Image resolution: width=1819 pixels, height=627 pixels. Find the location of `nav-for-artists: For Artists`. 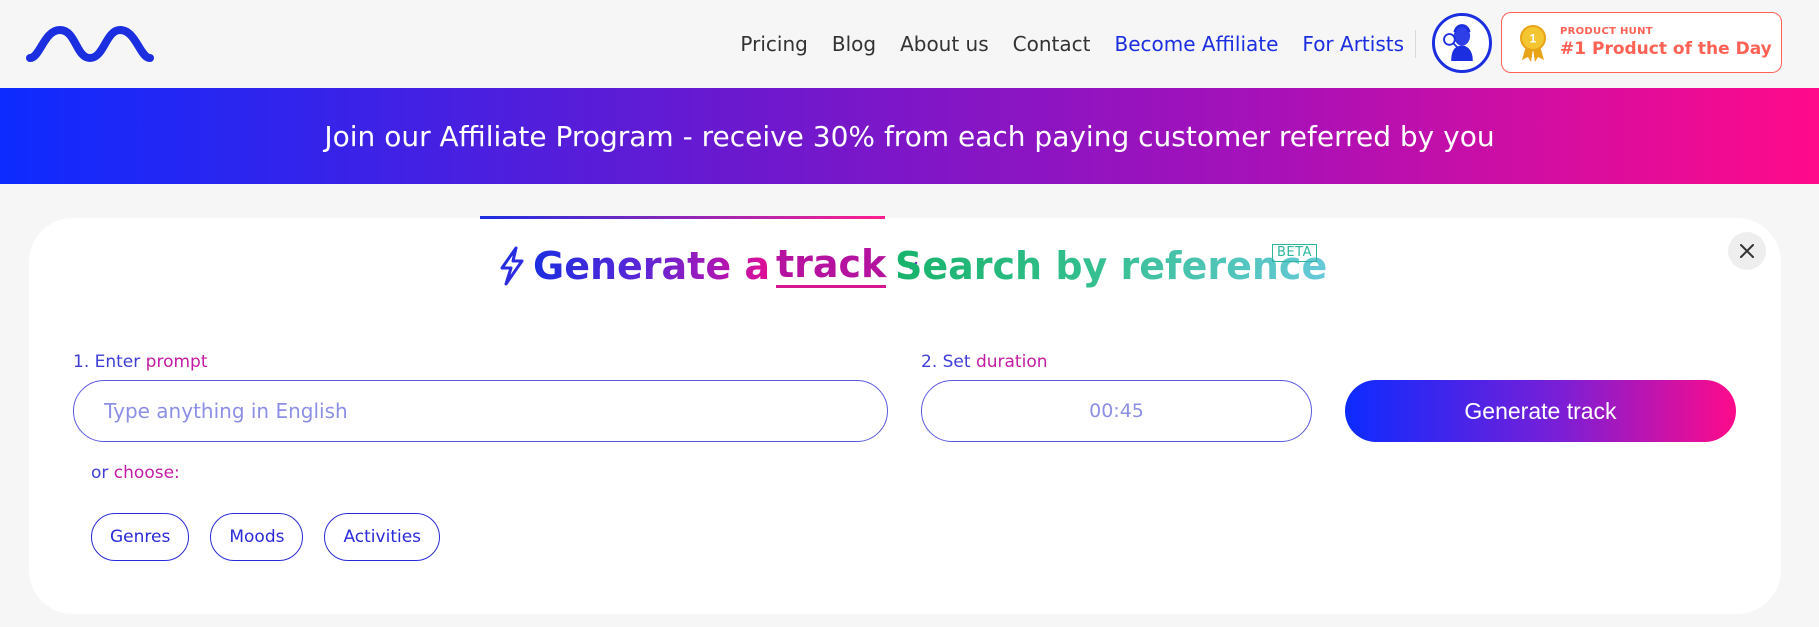

nav-for-artists: For Artists is located at coordinates (1353, 44).